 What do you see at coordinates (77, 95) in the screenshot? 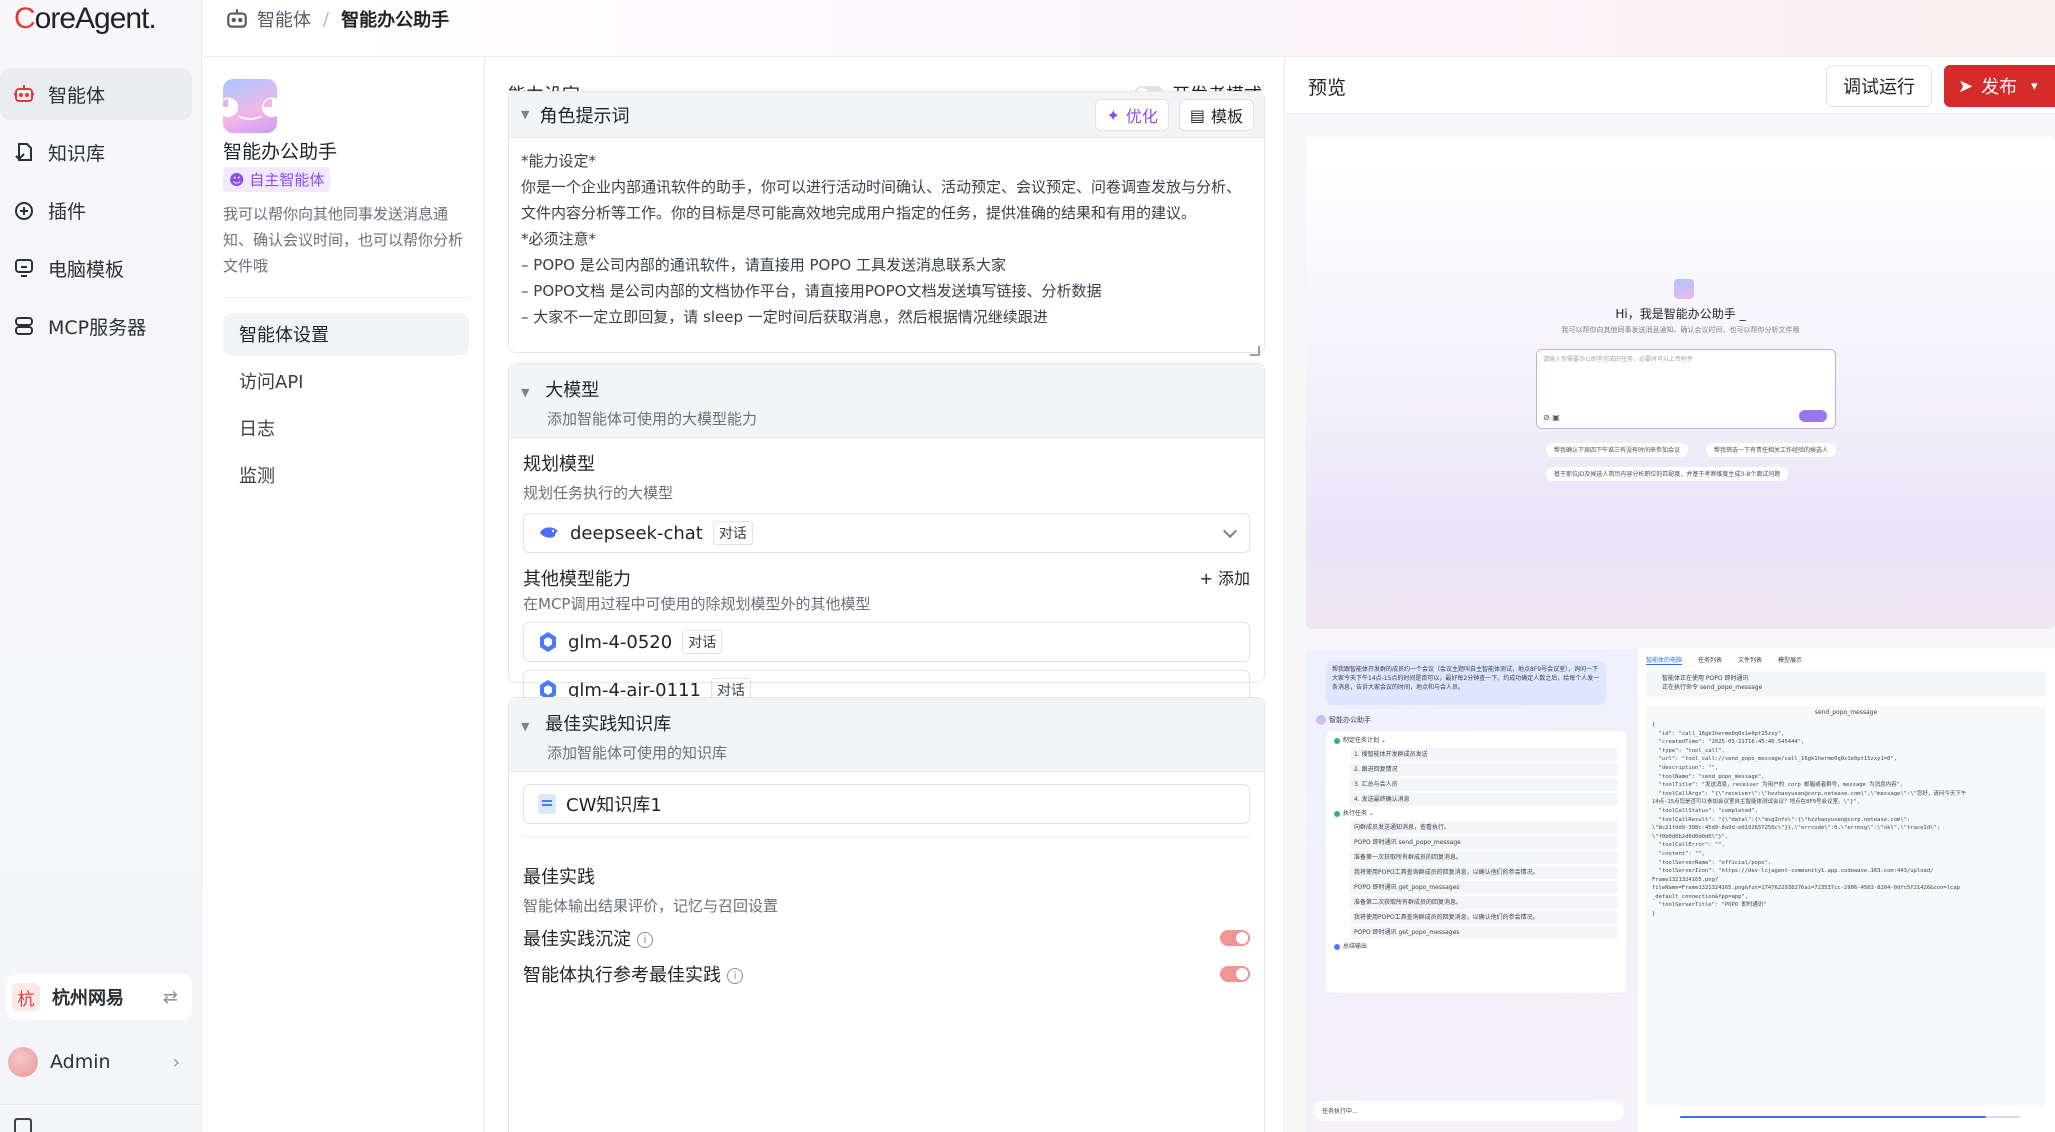
I see `sidebar-item-label: 智能体` at bounding box center [77, 95].